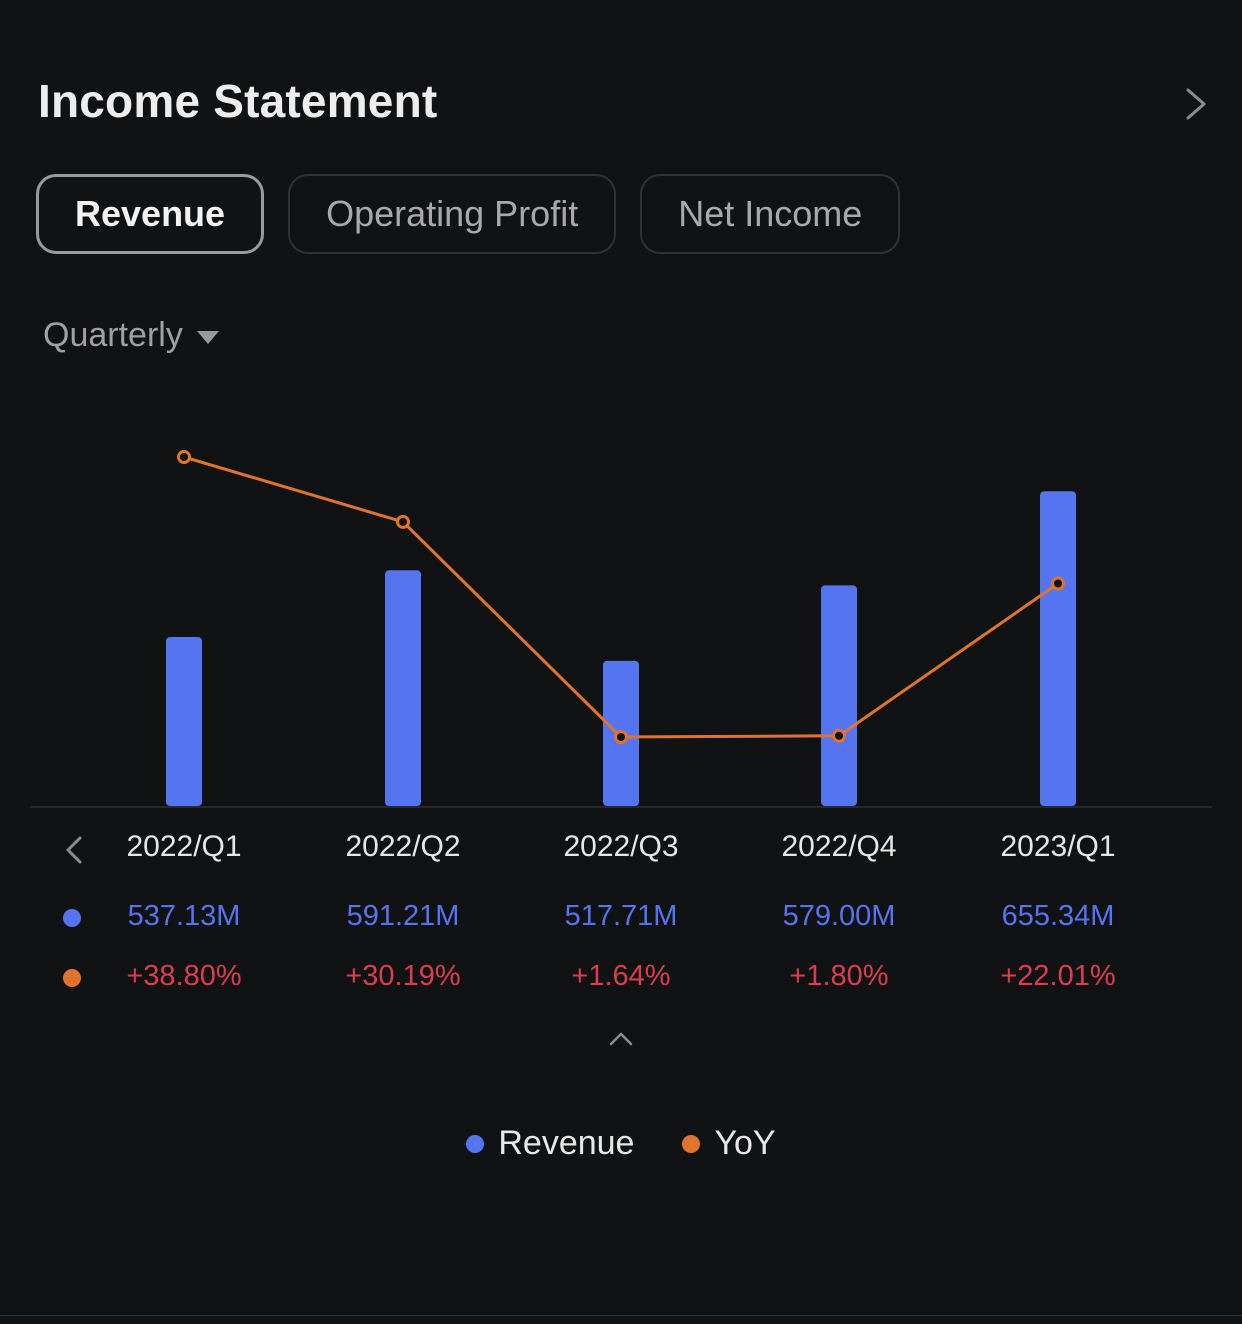 The image size is (1242, 1324). I want to click on tab-operating-profit: Operating Profit, so click(452, 214).